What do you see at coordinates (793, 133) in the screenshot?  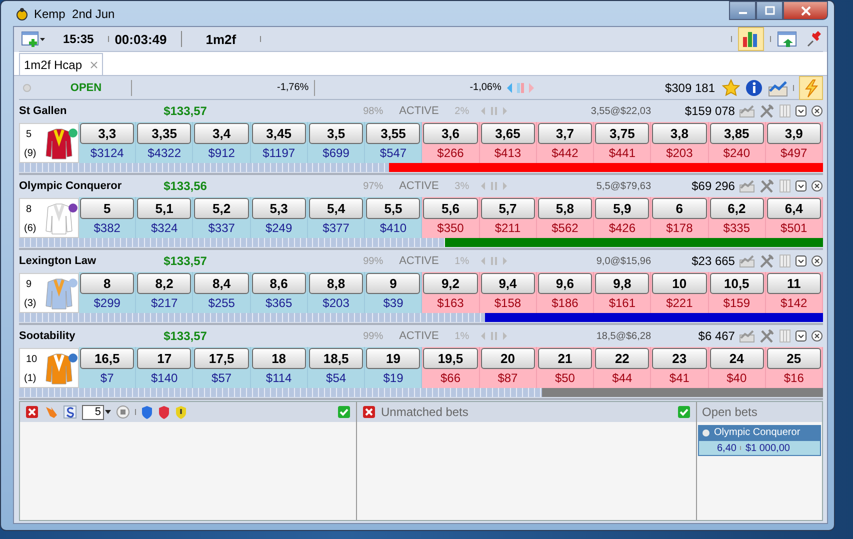 I see `lay-price-button: 3,9` at bounding box center [793, 133].